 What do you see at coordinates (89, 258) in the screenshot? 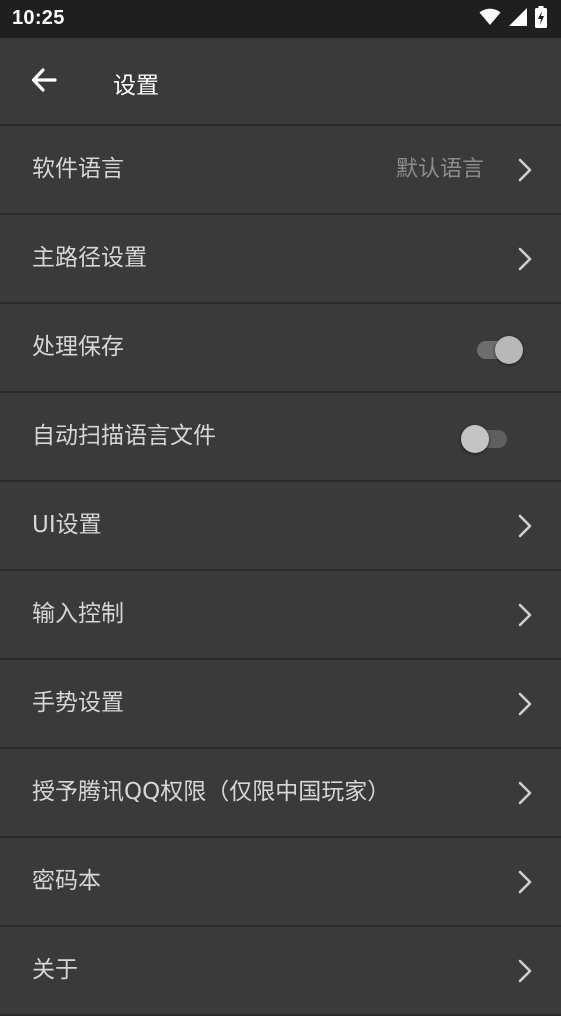
I see `setting-label: 主路径设置` at bounding box center [89, 258].